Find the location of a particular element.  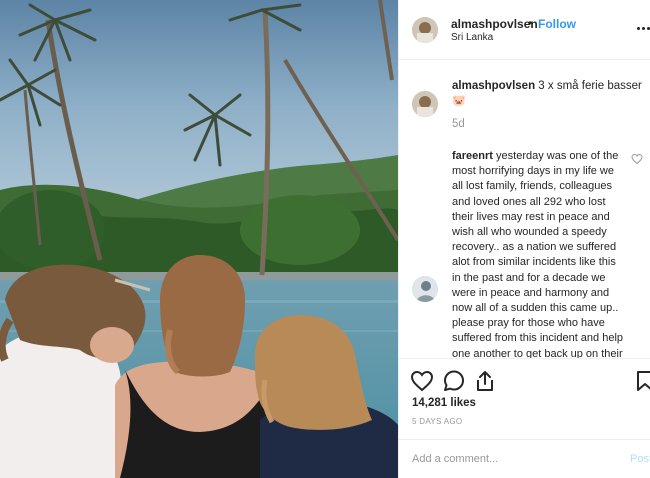

post-timeago: 5 DAYS AGO is located at coordinates (437, 421).